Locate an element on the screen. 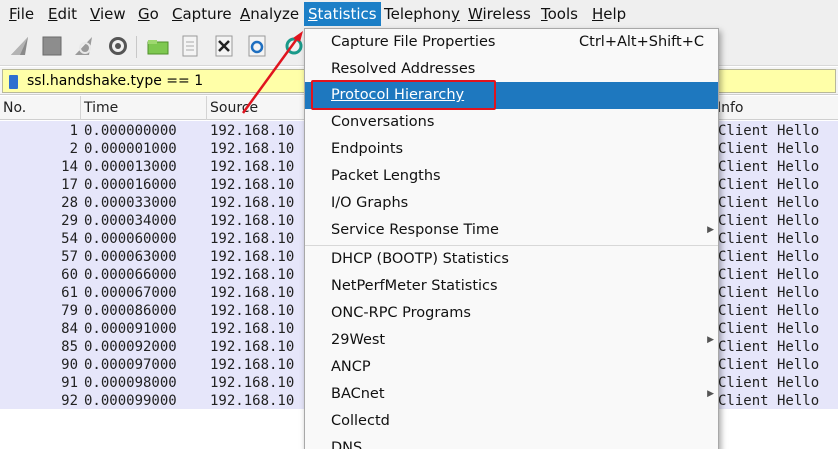  packet-time: 0.000092000 is located at coordinates (130, 347).